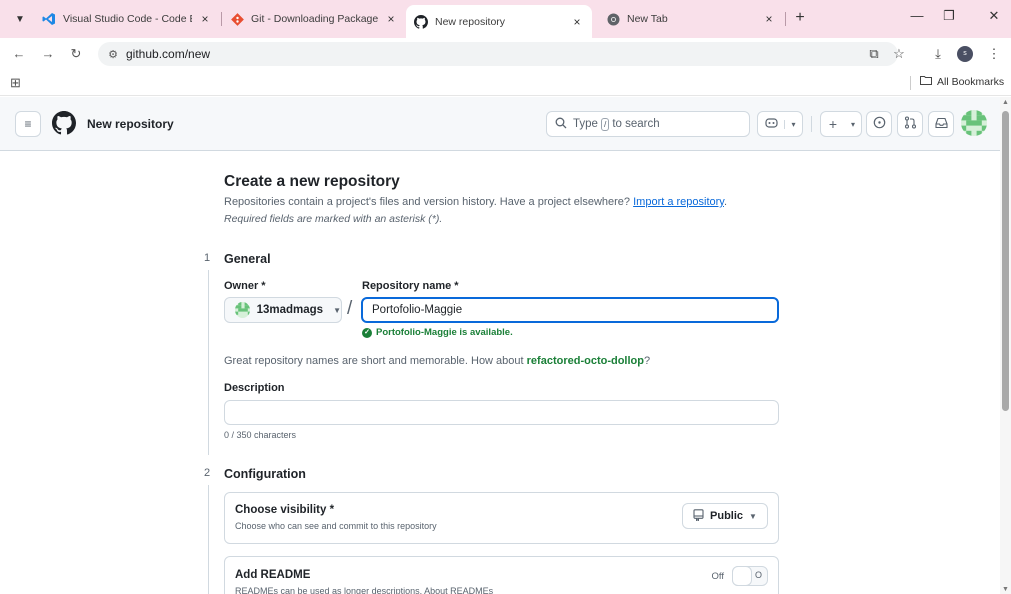 The width and height of the screenshot is (1011, 594). Describe the element at coordinates (285, 510) in the screenshot. I see `visibility-title: Choose visibility *` at that location.